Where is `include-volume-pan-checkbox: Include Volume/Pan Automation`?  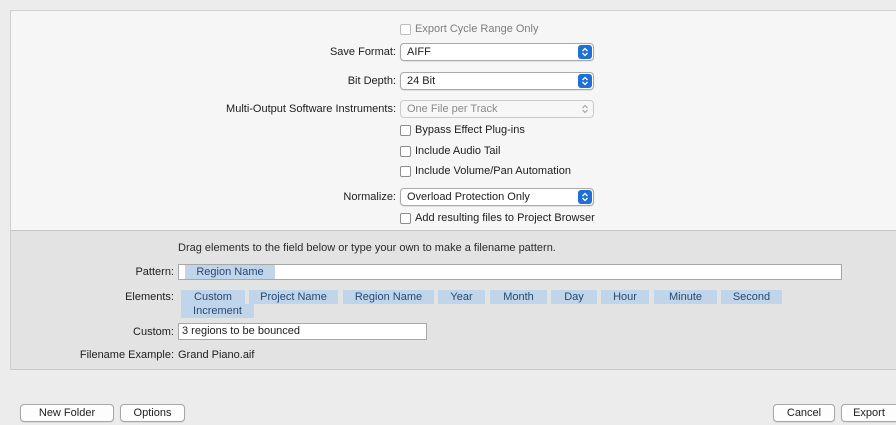
include-volume-pan-checkbox: Include Volume/Pan Automation is located at coordinates (485, 171).